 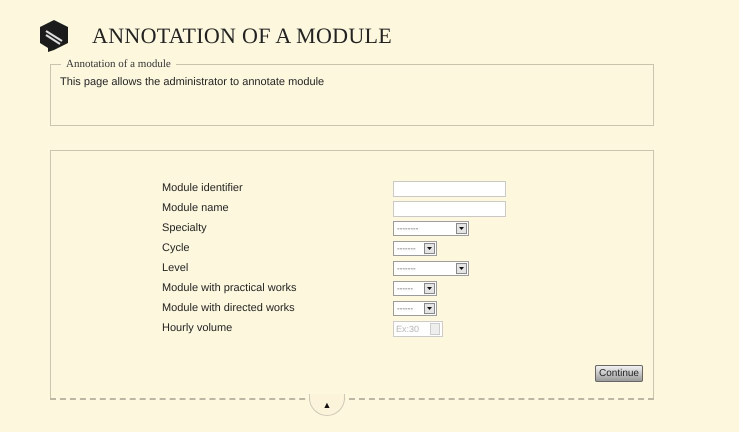 What do you see at coordinates (176, 268) in the screenshot?
I see `field-label: Level` at bounding box center [176, 268].